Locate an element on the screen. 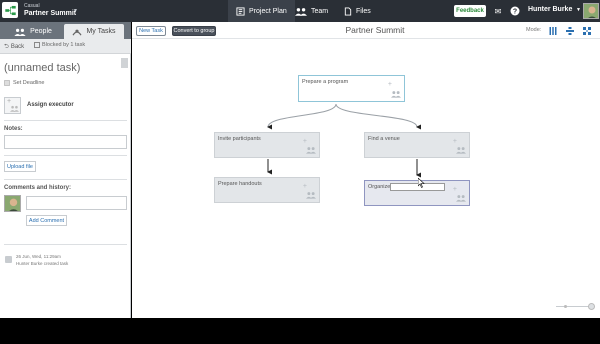  history-date: 26 Jun, Wed, 11:29am is located at coordinates (38, 256).